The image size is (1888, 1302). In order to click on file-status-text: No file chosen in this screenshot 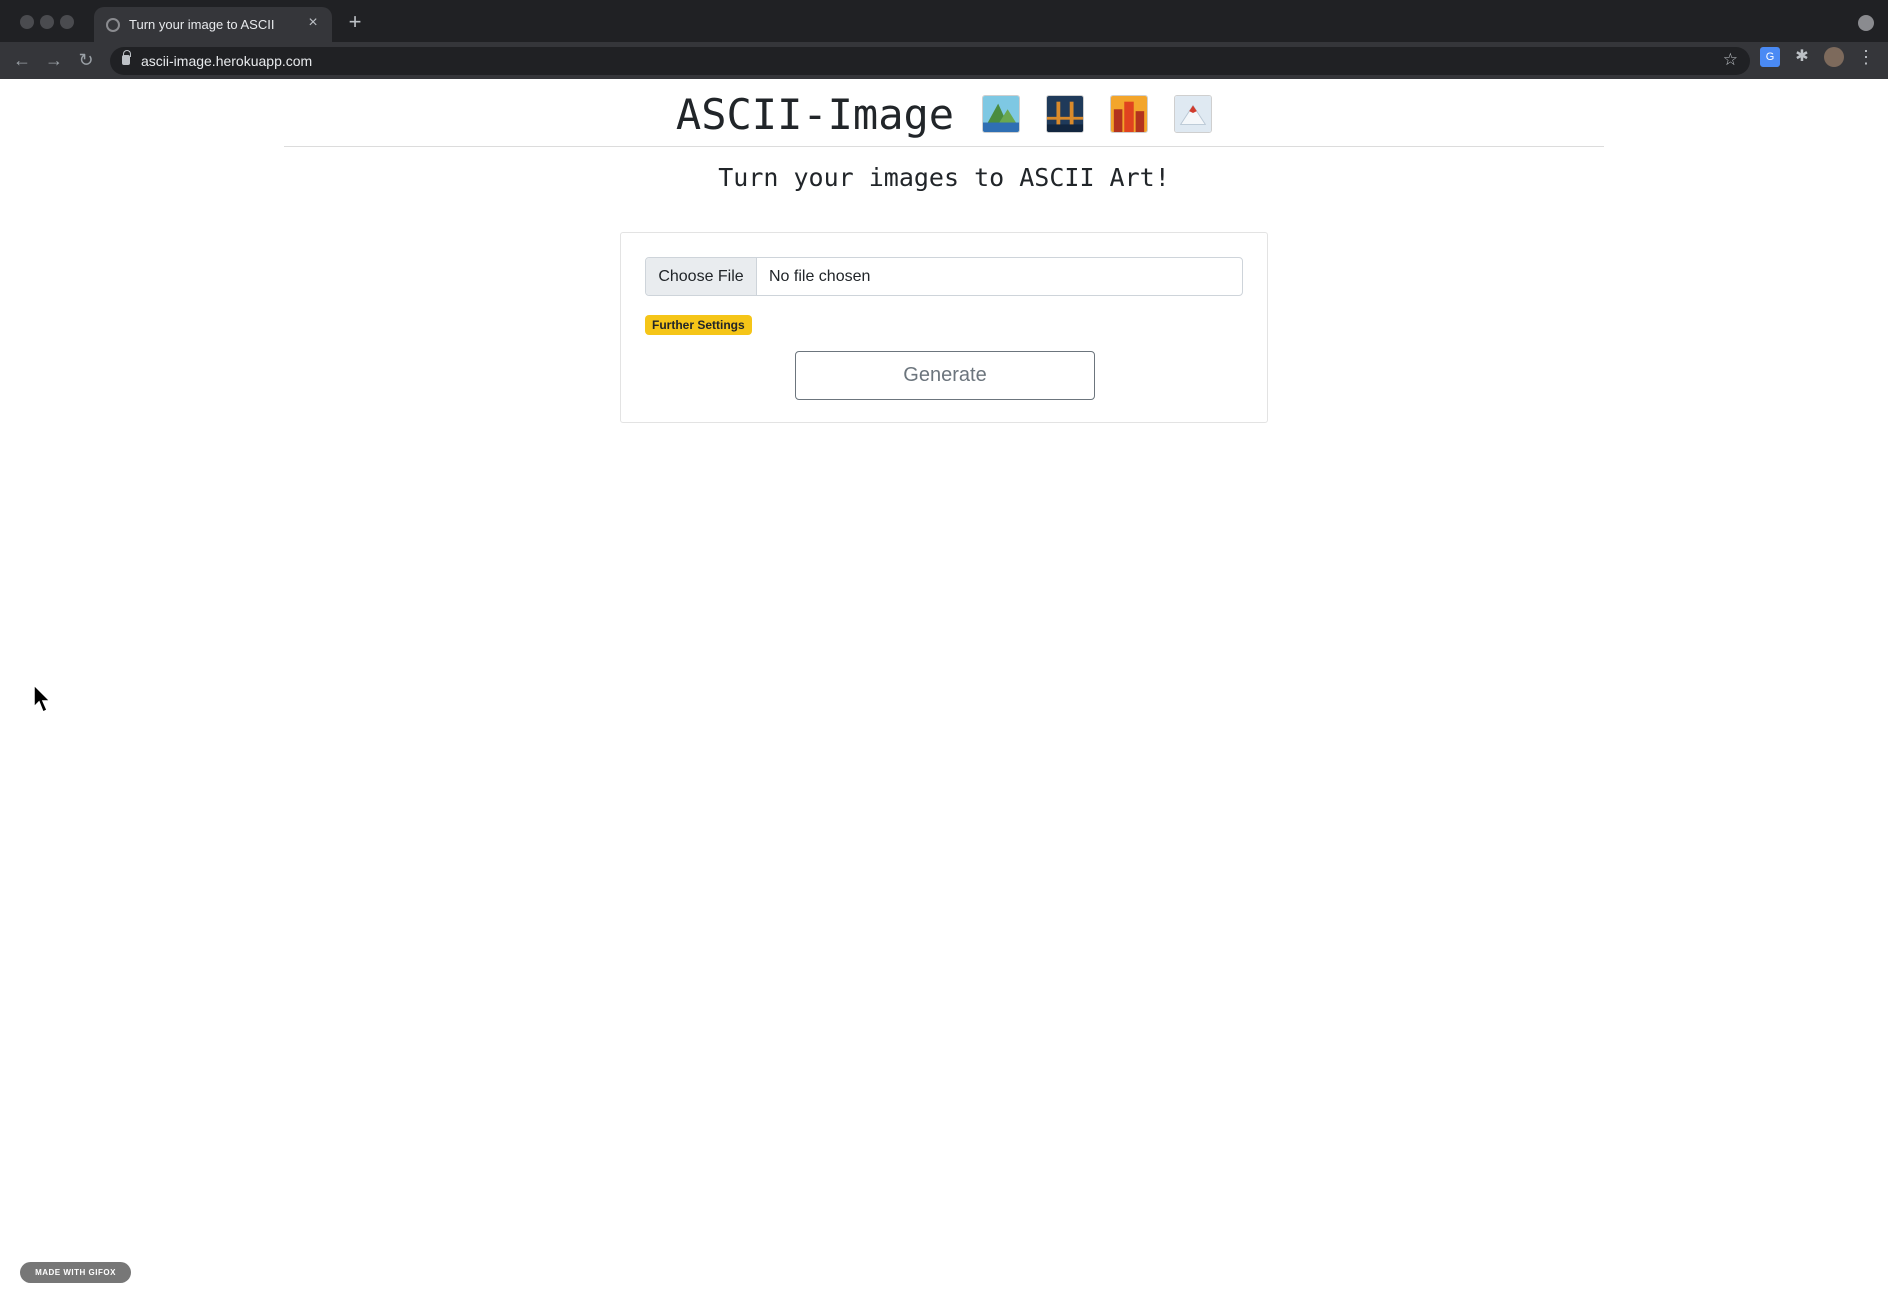, I will do `click(820, 276)`.